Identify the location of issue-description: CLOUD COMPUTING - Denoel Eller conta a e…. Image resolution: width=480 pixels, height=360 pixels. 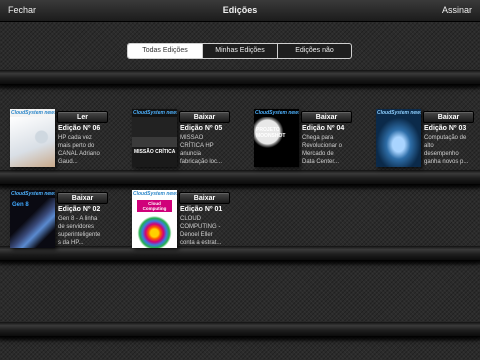
(201, 231).